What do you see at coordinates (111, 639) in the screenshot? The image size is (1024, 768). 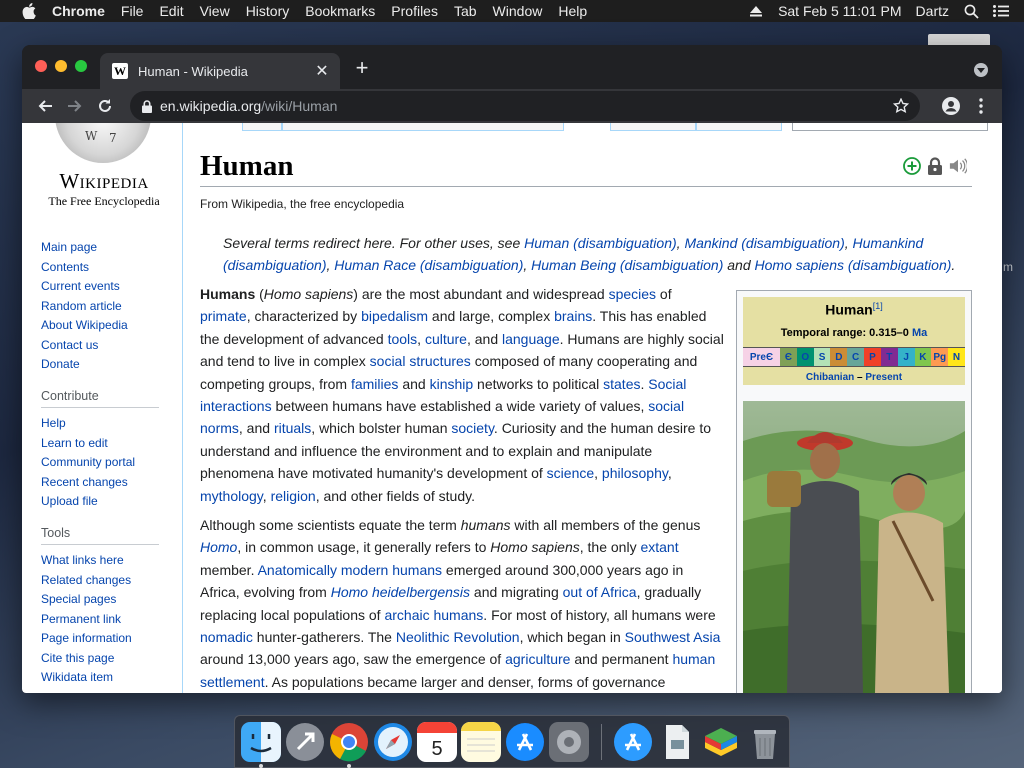 I see `nav-page-information: Page information` at bounding box center [111, 639].